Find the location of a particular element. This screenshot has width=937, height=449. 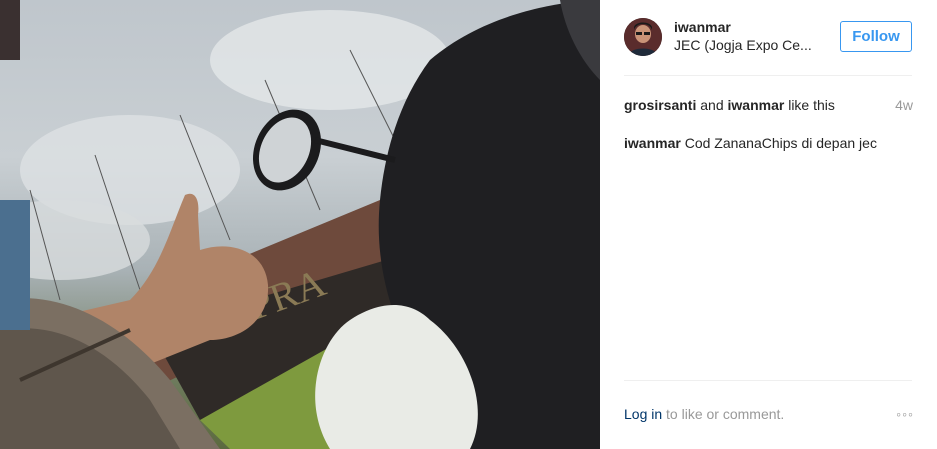

post-age: 4w is located at coordinates (904, 105).